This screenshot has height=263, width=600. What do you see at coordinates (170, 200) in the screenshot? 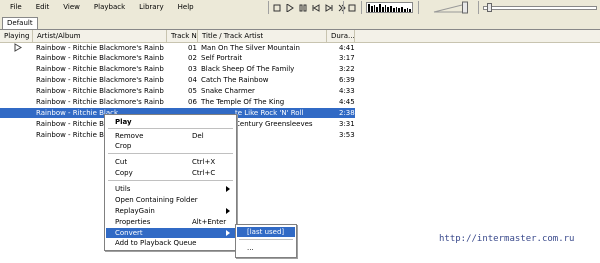
I see `menu-item-open-containing-folder: Open Containing Folder` at bounding box center [170, 200].